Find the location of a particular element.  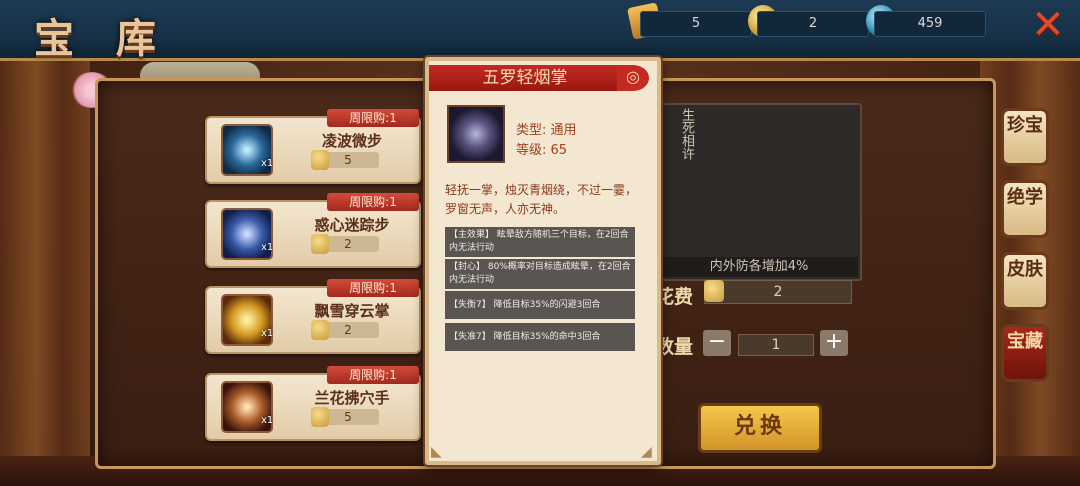

item-name: 凌波微步 is located at coordinates (351, 141).